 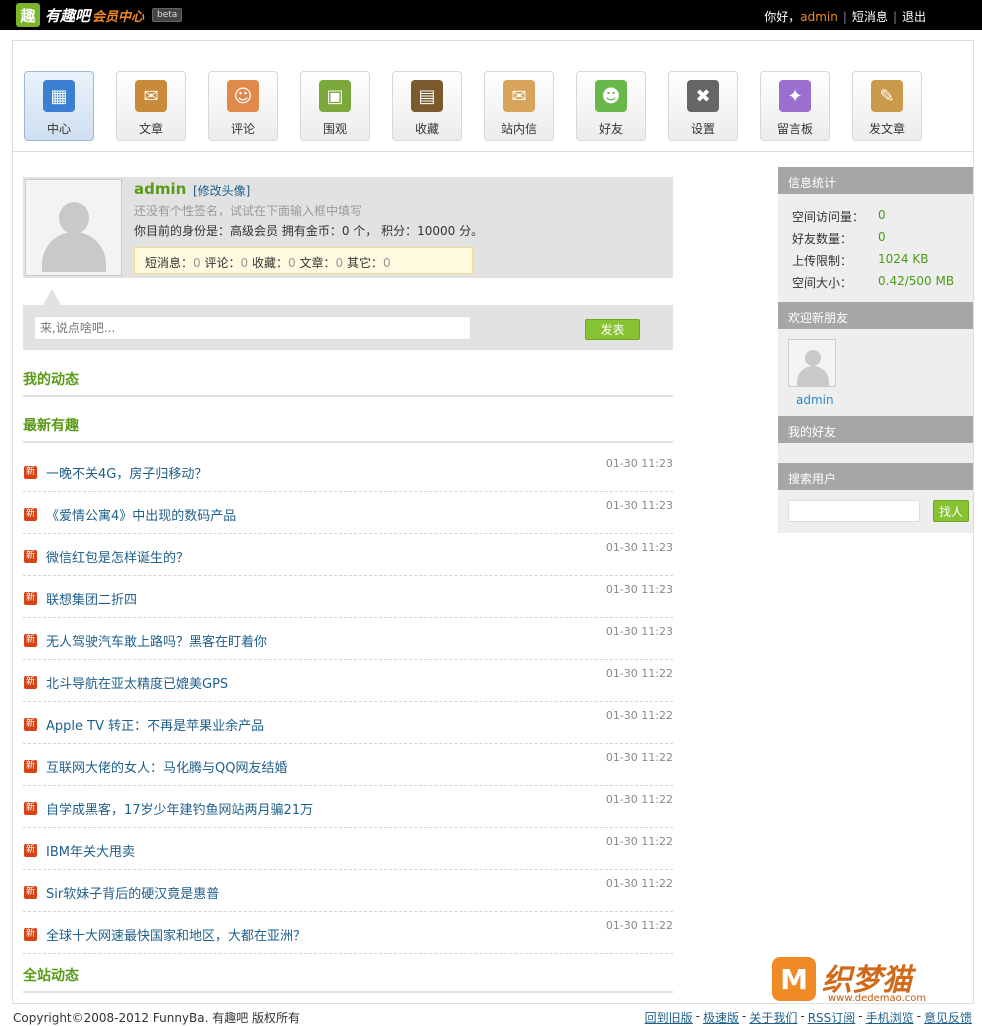 What do you see at coordinates (118, 17) in the screenshot?
I see `logo-subtitle: 会员中心` at bounding box center [118, 17].